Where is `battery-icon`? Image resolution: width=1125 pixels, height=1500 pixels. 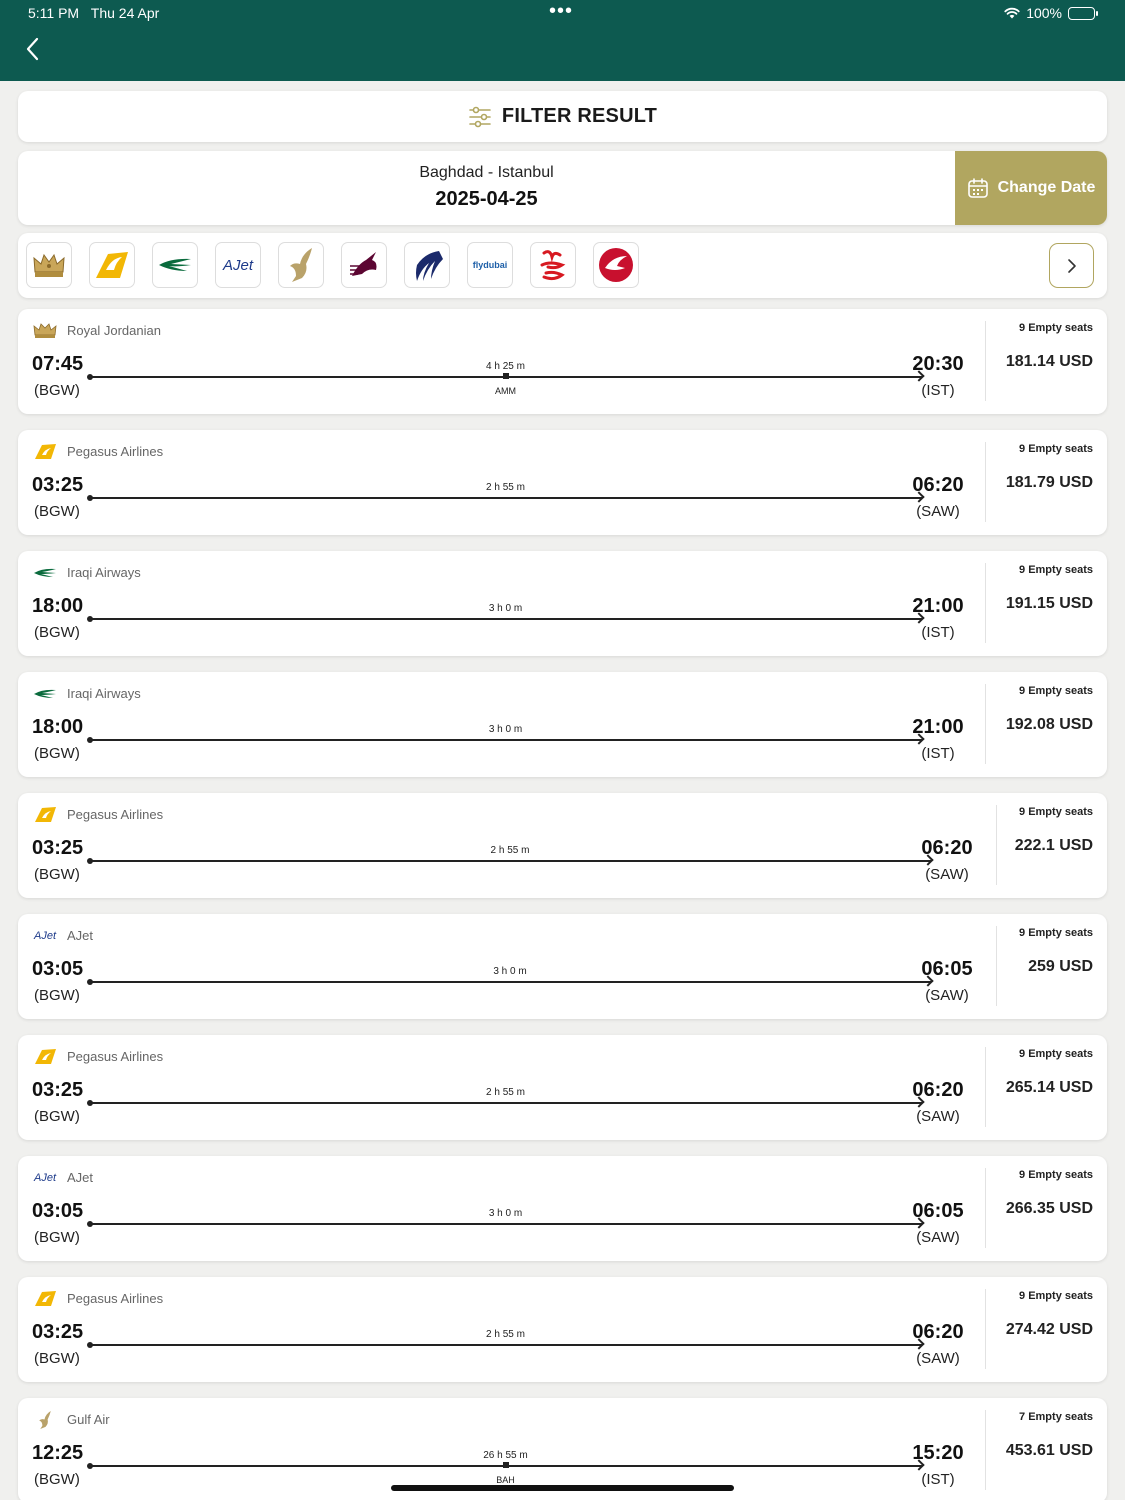
battery-icon is located at coordinates (1083, 13).